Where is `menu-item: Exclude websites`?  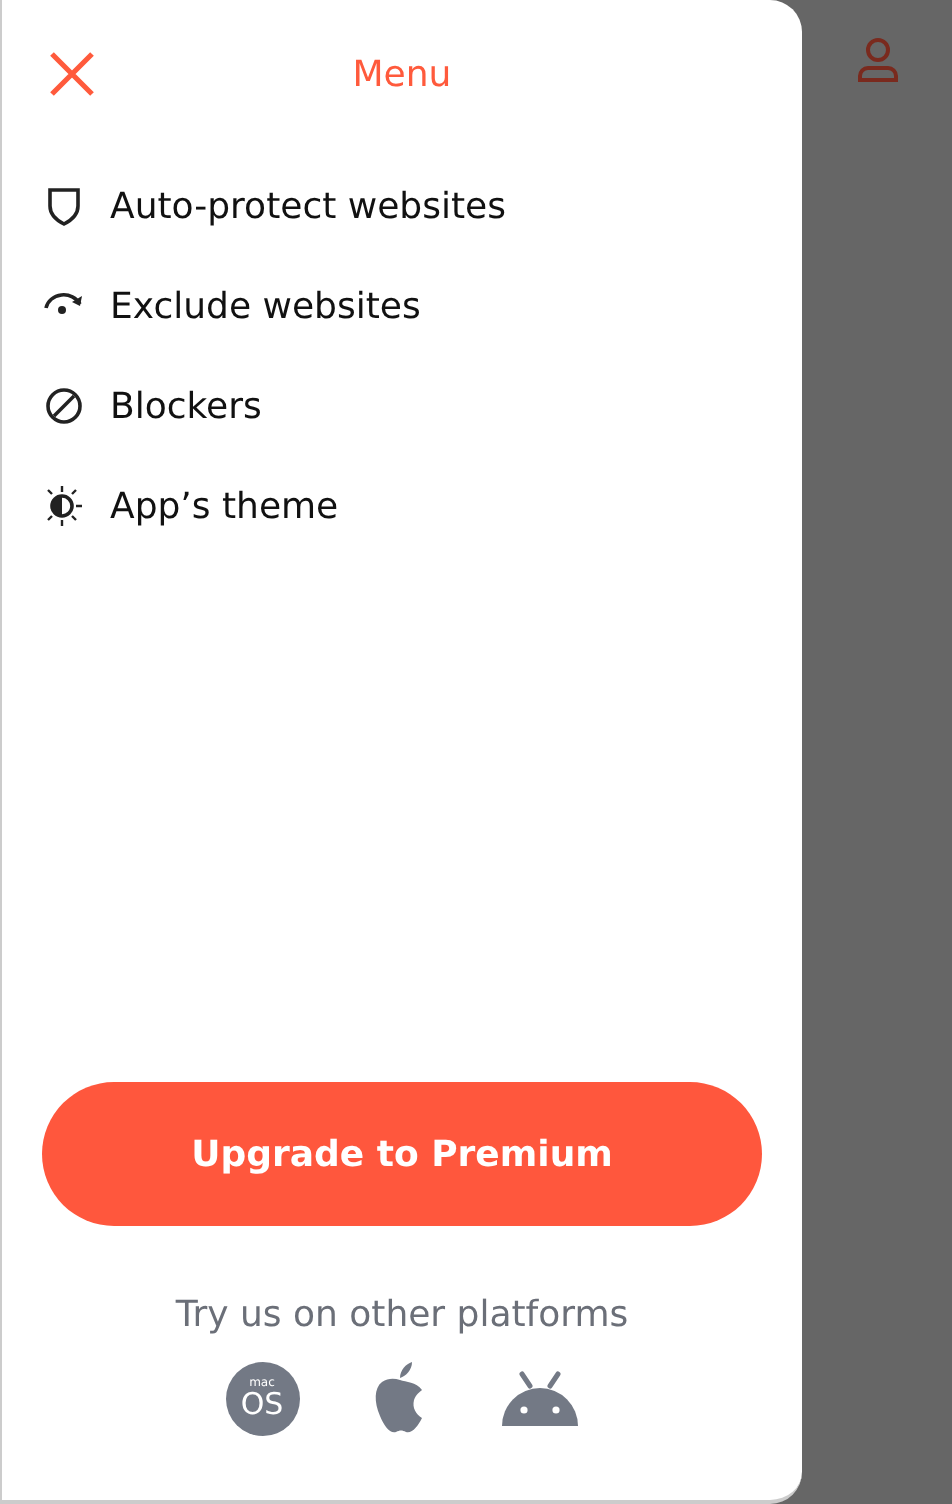
menu-item: Exclude websites is located at coordinates (402, 306).